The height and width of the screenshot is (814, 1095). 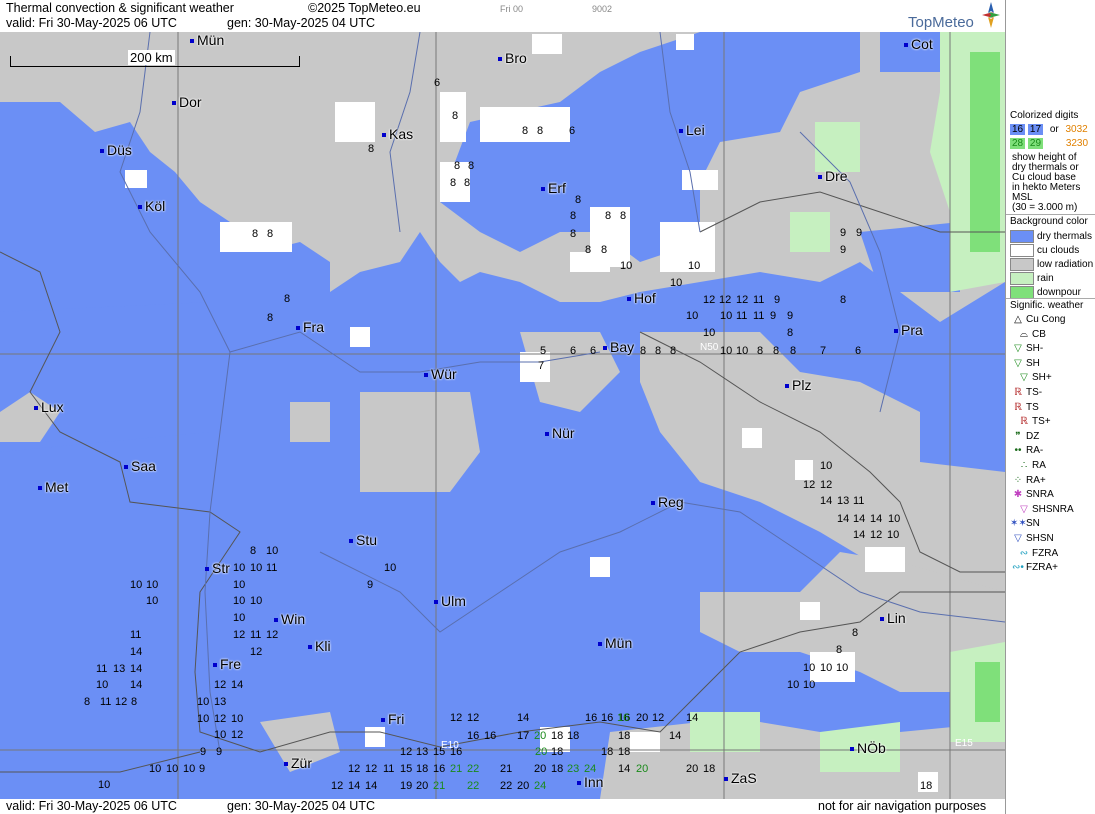 What do you see at coordinates (991, 15) in the screenshot?
I see `compass-rose-icon` at bounding box center [991, 15].